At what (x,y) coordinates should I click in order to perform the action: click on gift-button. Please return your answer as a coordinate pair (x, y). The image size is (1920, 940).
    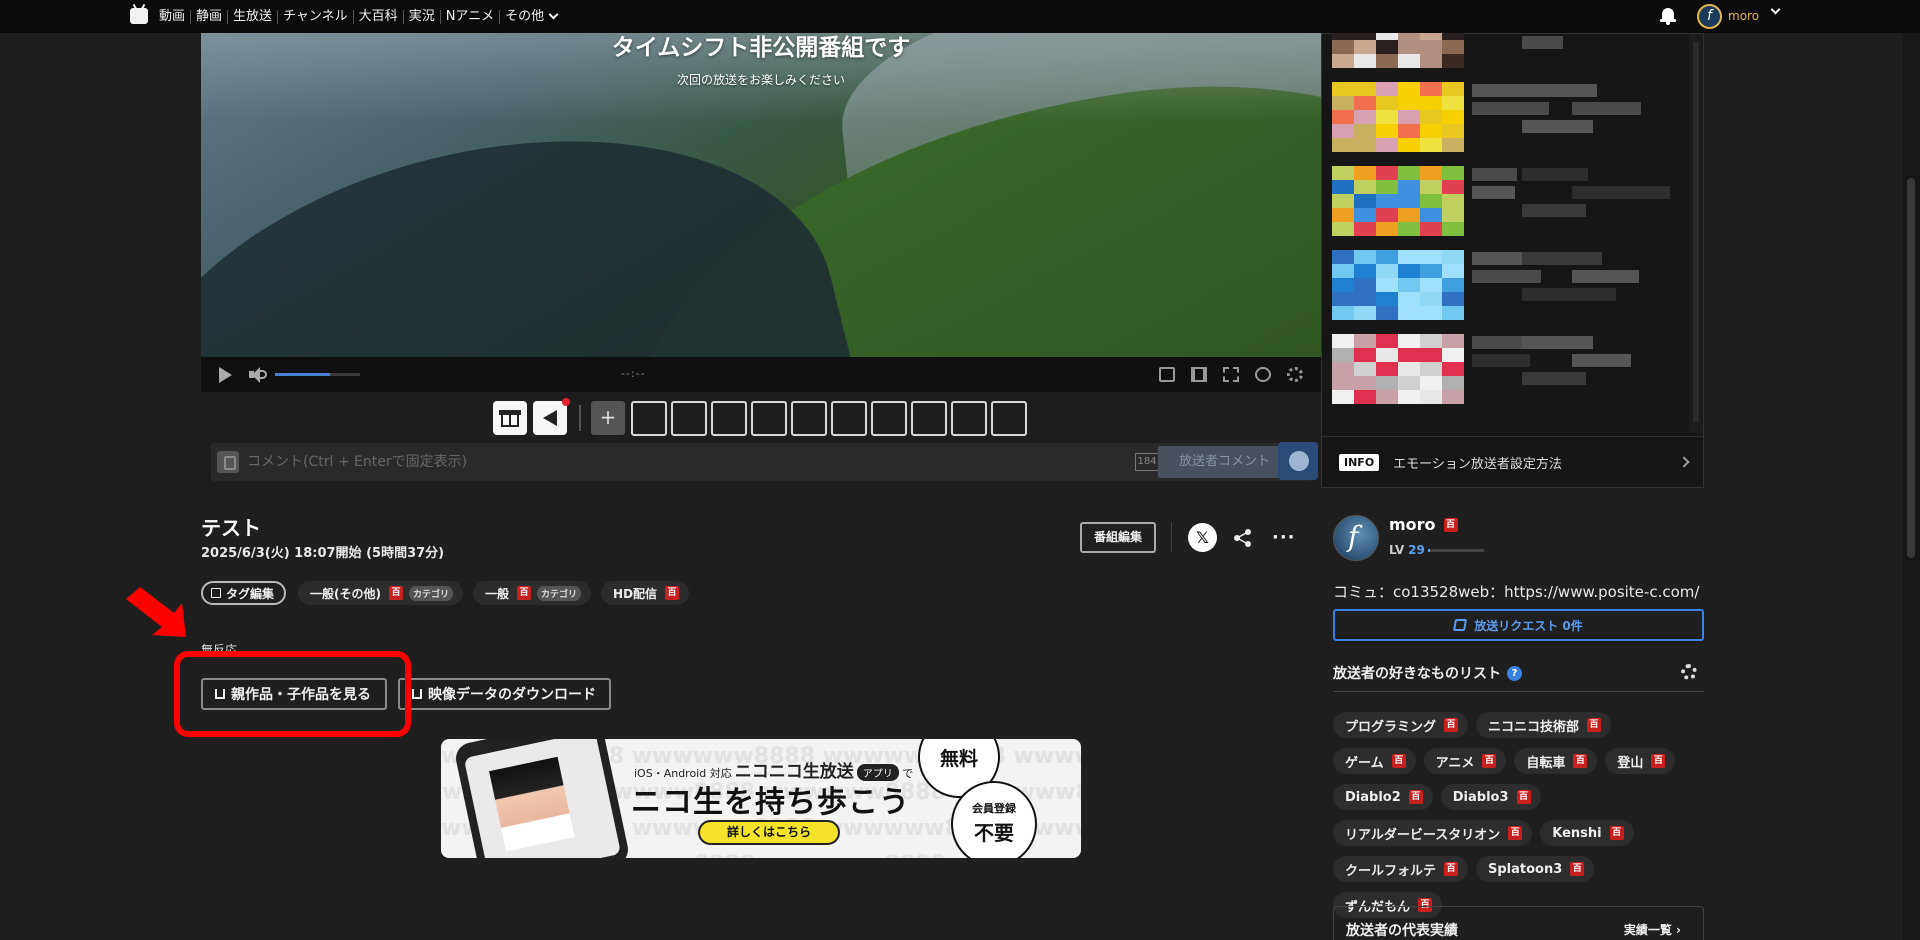
    Looking at the image, I should click on (510, 418).